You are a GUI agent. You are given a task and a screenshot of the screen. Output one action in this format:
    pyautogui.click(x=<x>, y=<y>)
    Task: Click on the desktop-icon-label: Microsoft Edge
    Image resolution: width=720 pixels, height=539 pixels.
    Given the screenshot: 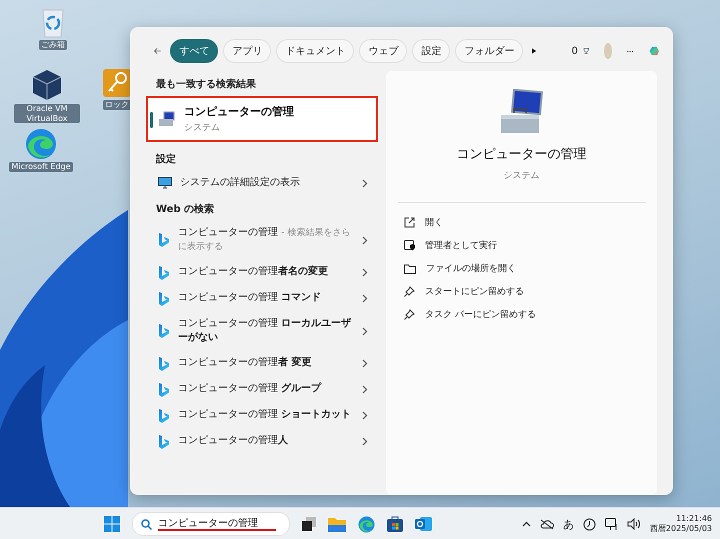 What is the action you would take?
    pyautogui.click(x=41, y=167)
    